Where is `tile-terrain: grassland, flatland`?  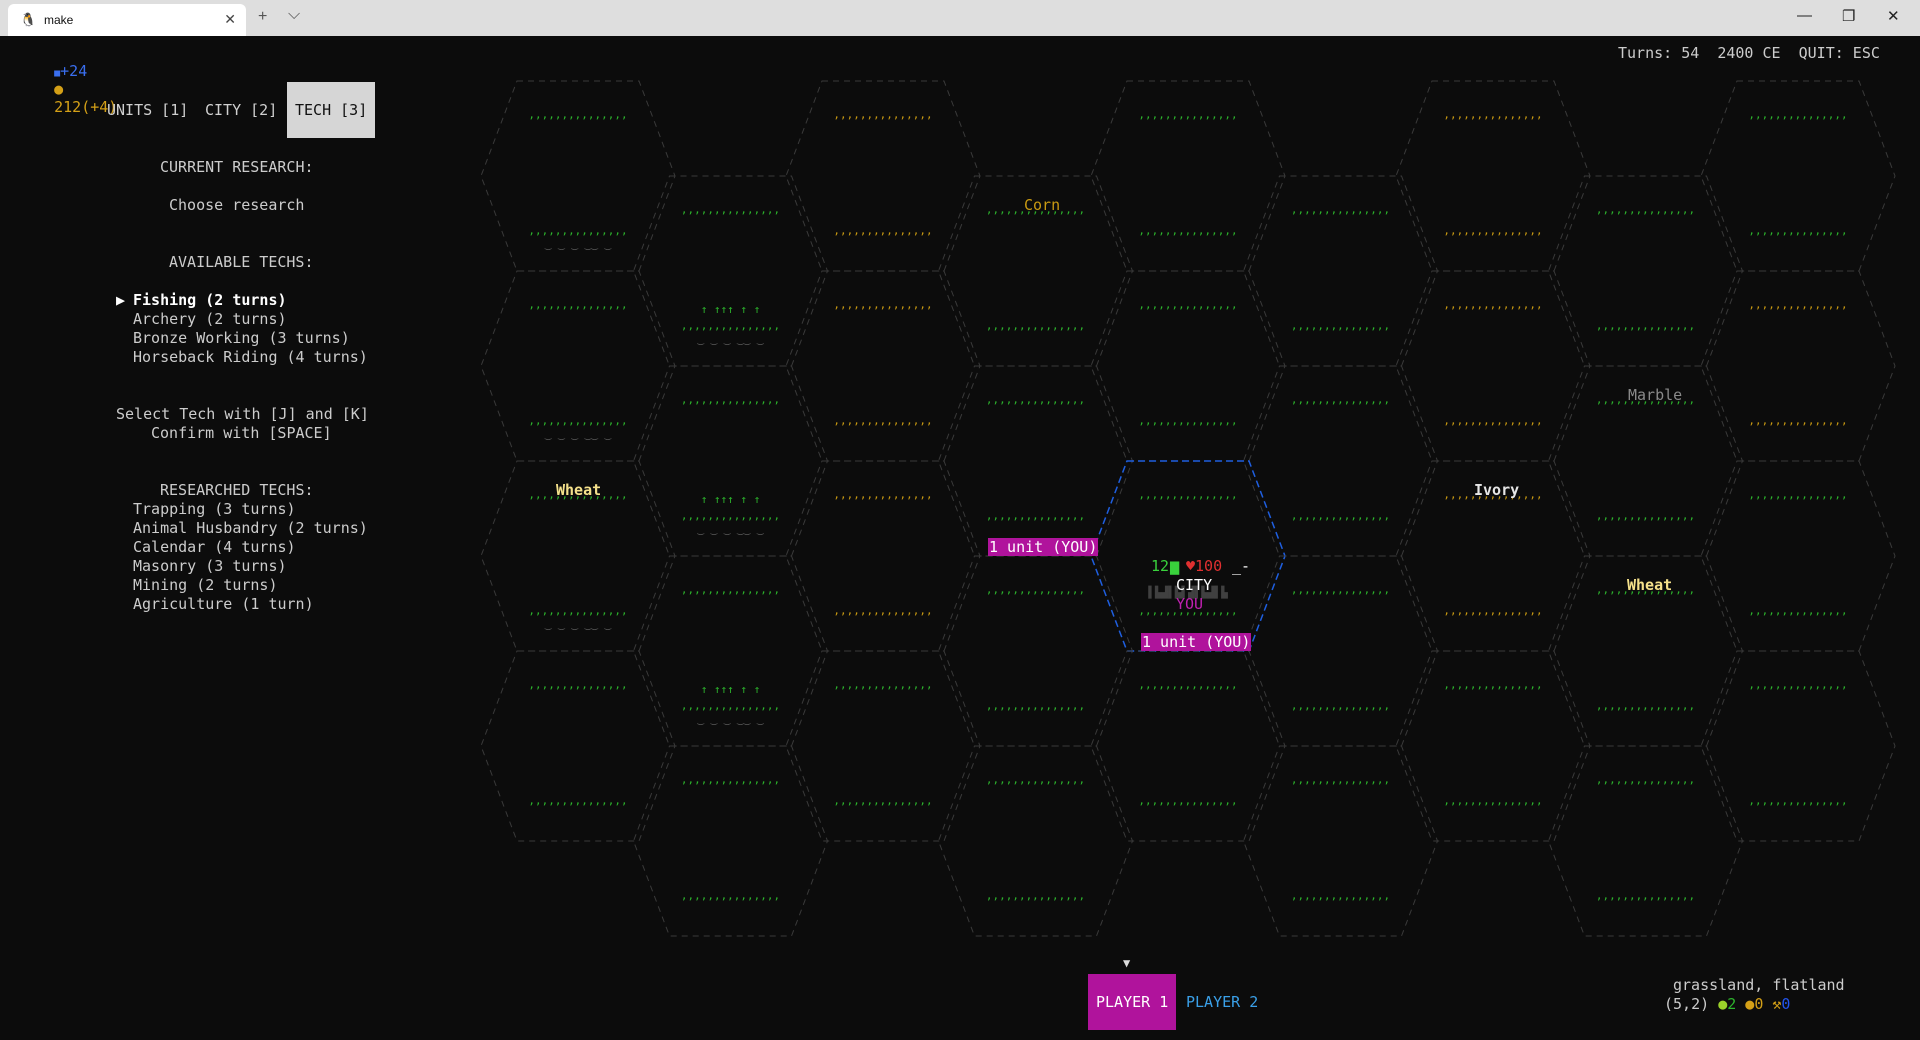
tile-terrain: grassland, flatland is located at coordinates (1759, 985).